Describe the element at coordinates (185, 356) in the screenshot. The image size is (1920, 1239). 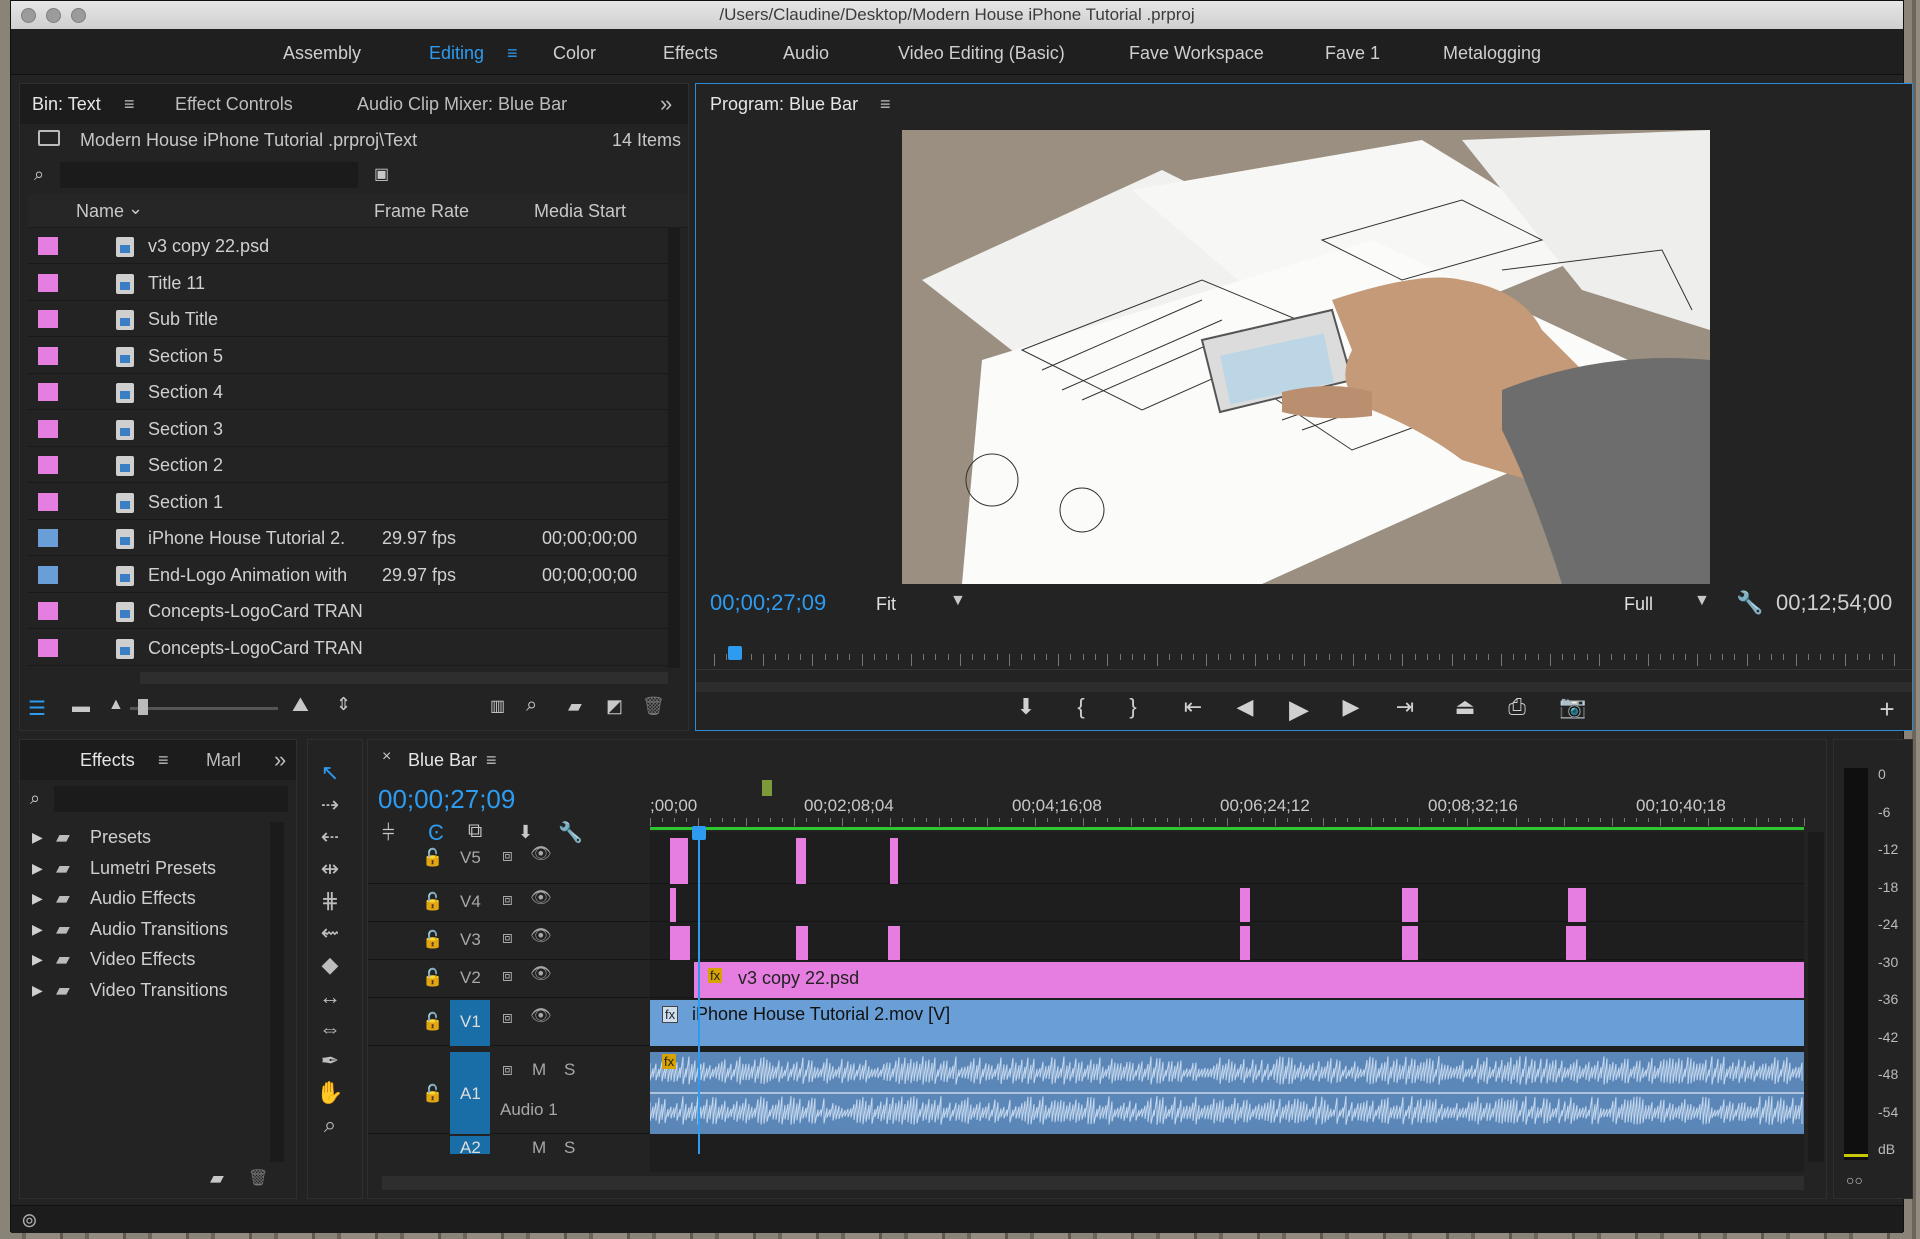
I see `item-name: Section 5` at that location.